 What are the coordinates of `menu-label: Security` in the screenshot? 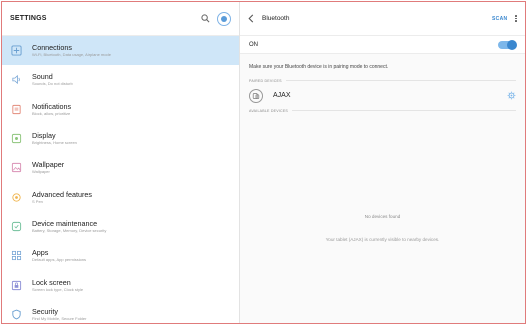 It's located at (45, 311).